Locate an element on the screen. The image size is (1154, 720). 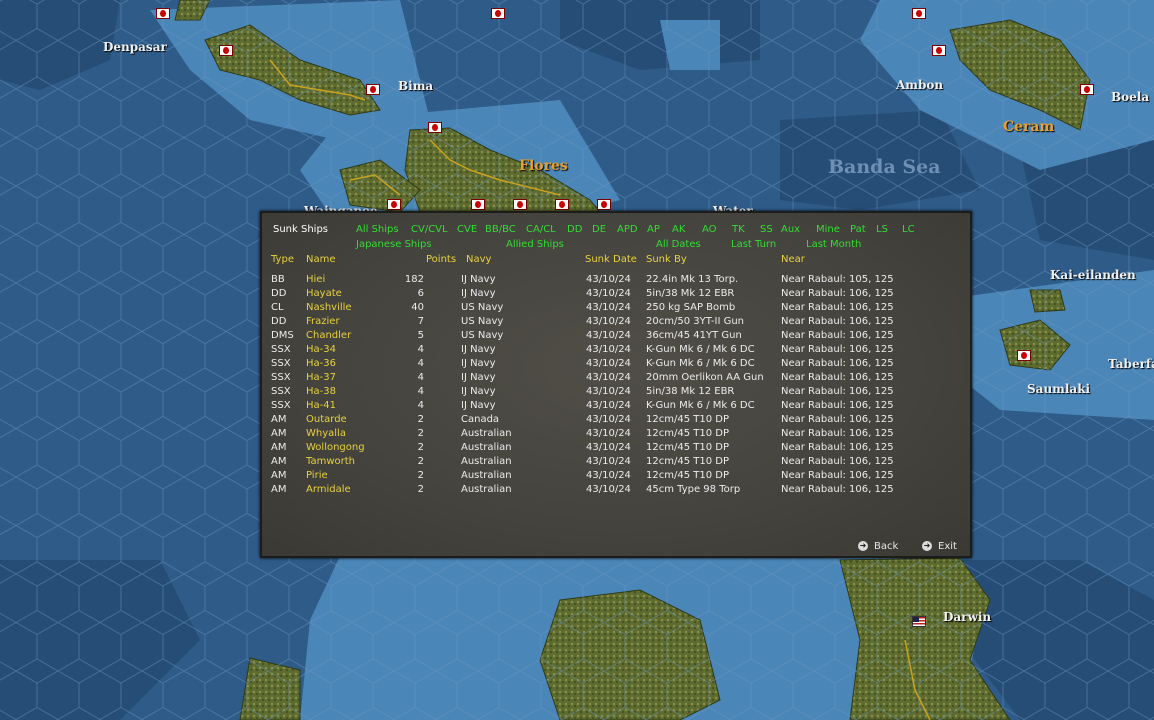
cell-type: DD is located at coordinates (279, 321).